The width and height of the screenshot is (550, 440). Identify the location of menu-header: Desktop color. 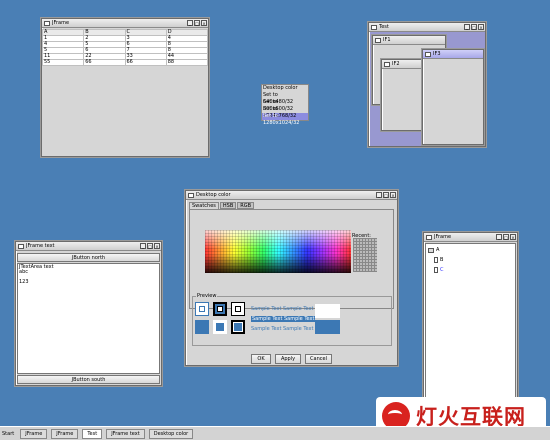
(280, 88).